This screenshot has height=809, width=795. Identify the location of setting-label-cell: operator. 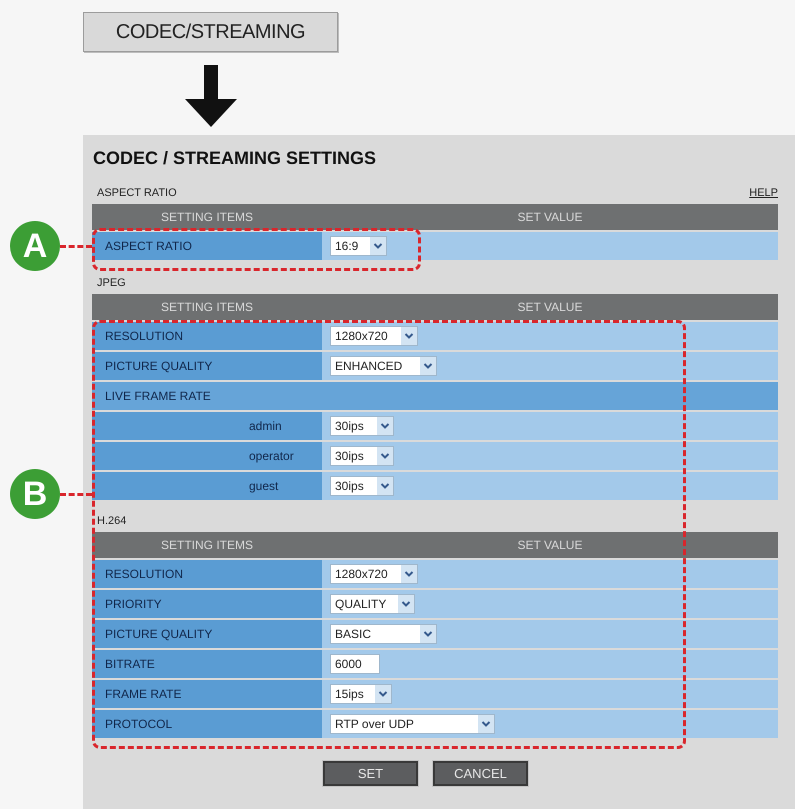
(207, 456).